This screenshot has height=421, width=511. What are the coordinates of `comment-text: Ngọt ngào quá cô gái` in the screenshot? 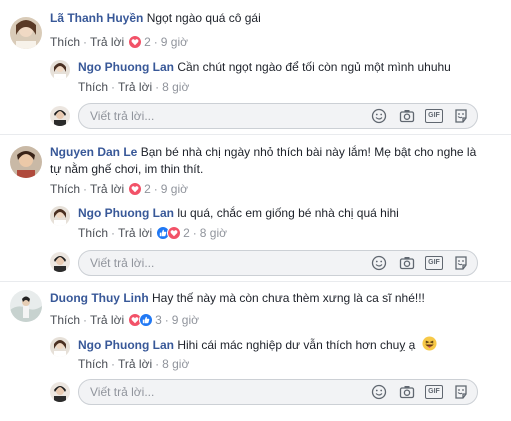 It's located at (203, 18).